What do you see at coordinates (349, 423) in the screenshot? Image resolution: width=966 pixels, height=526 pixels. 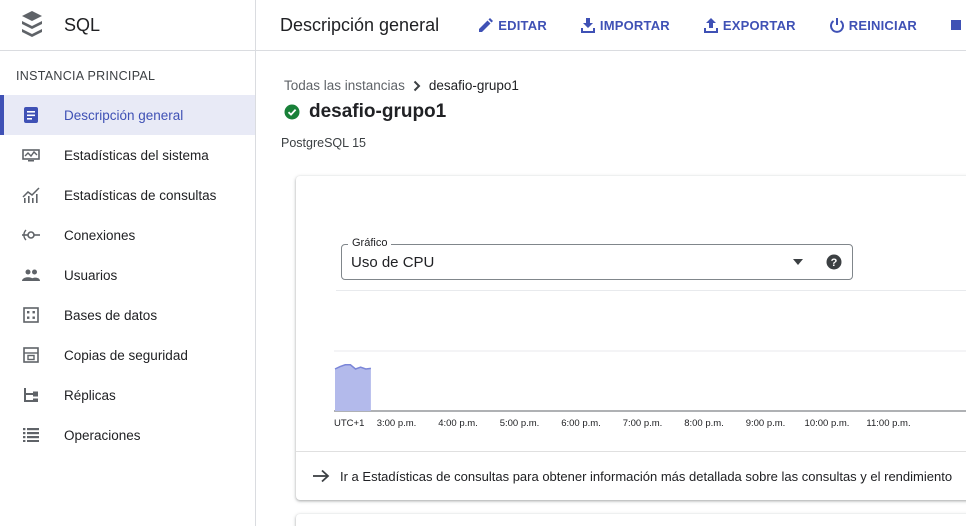 I see `chart-timezone-label: UTC+1` at bounding box center [349, 423].